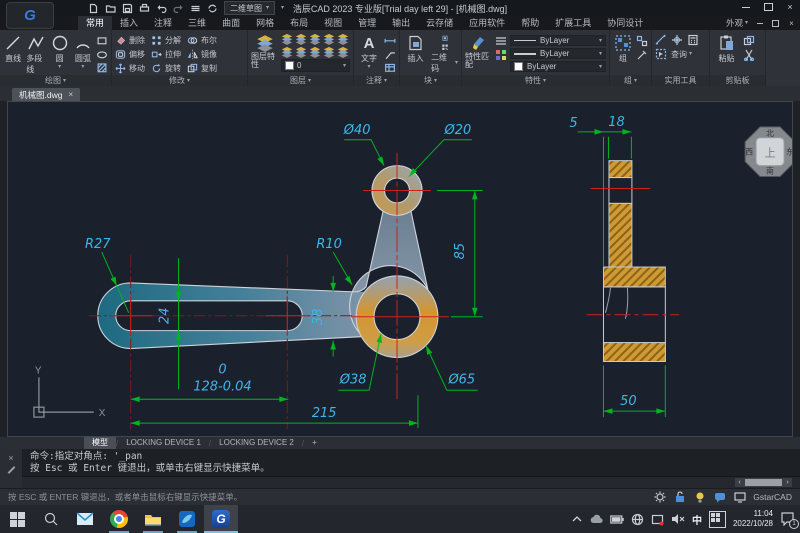 Image resolution: width=800 pixels, height=533 pixels. What do you see at coordinates (93, 8) in the screenshot?
I see `new-file-icon` at bounding box center [93, 8].